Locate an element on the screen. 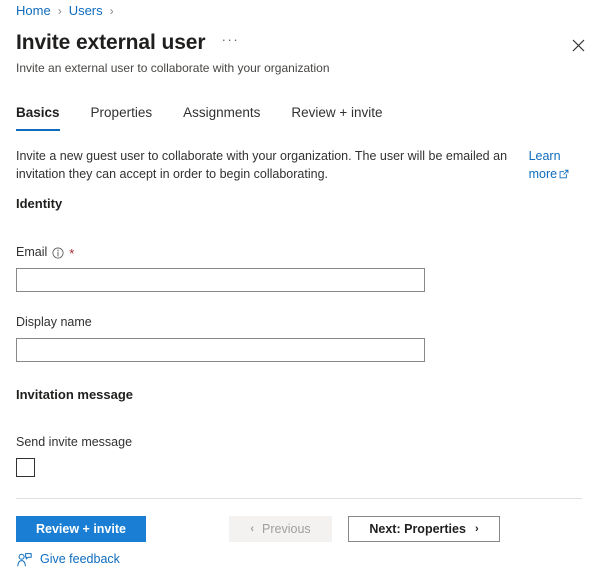  display-name-label-text: Display name is located at coordinates (54, 322).